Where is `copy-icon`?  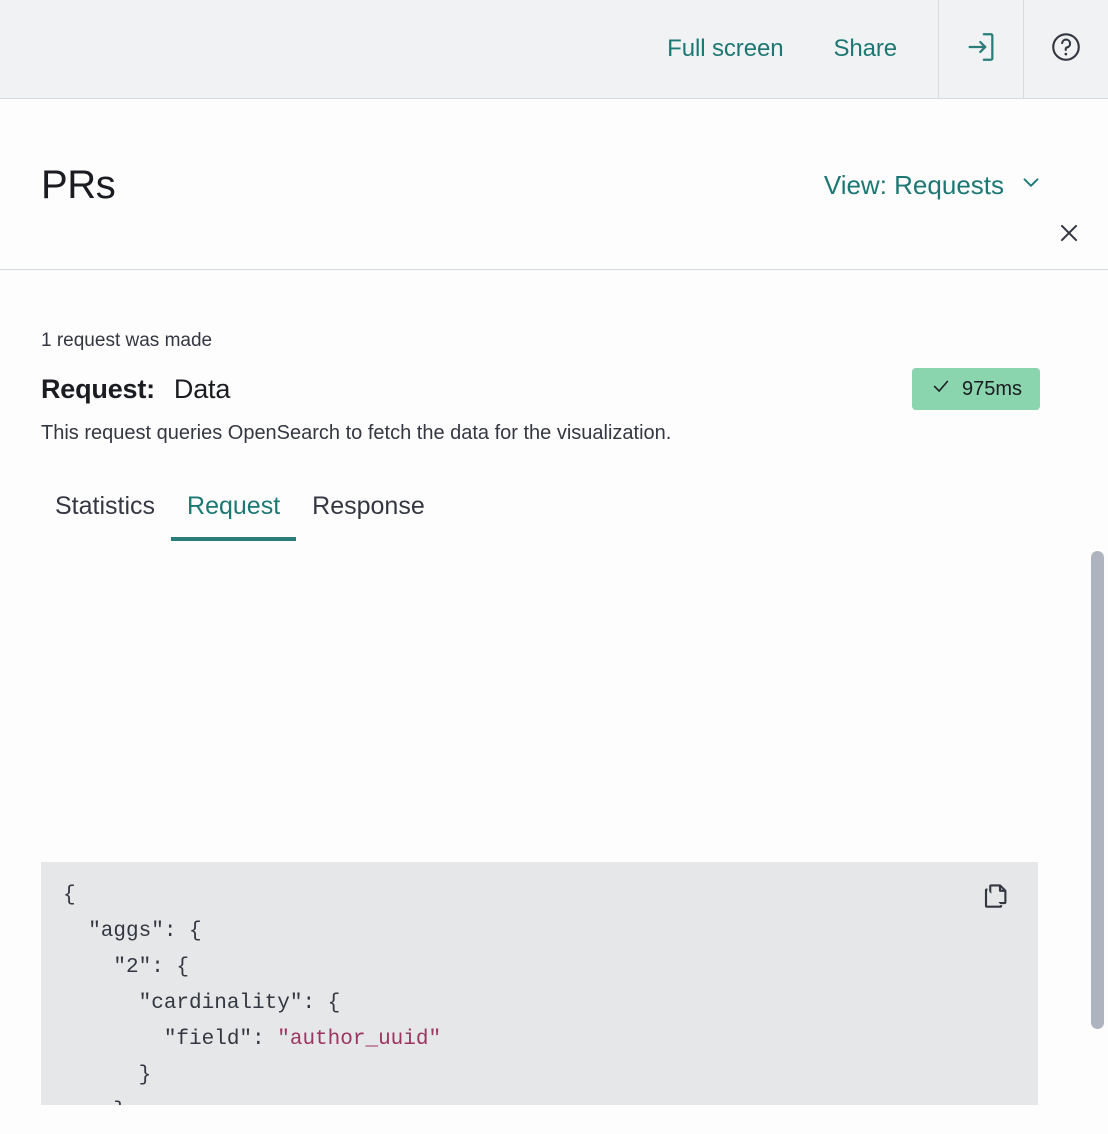 copy-icon is located at coordinates (996, 898).